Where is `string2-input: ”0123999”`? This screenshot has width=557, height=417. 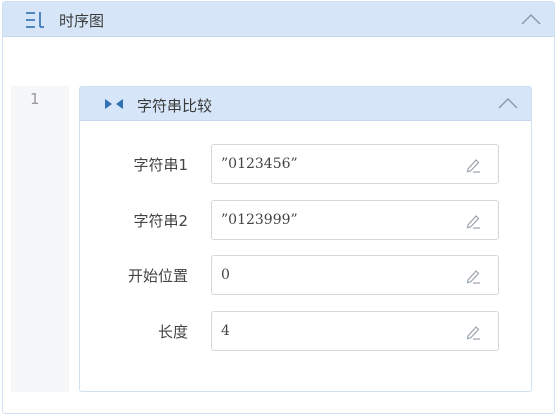 string2-input: ”0123999” is located at coordinates (355, 220).